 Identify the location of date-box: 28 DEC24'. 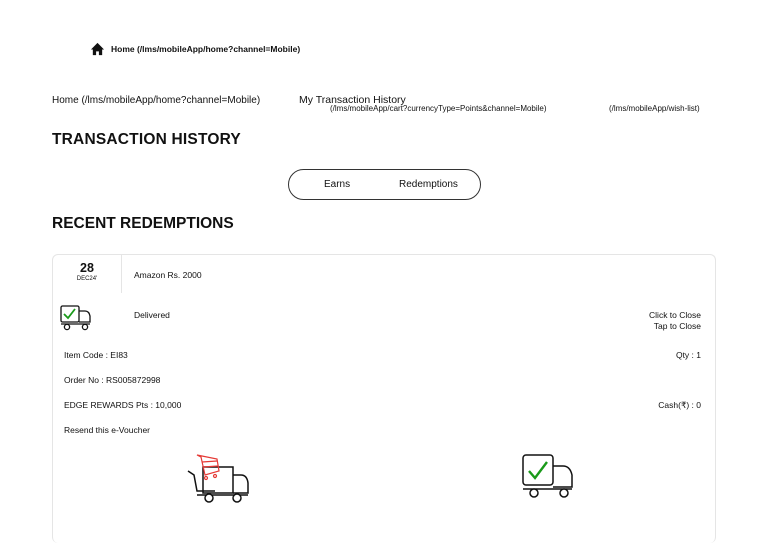
(87, 274).